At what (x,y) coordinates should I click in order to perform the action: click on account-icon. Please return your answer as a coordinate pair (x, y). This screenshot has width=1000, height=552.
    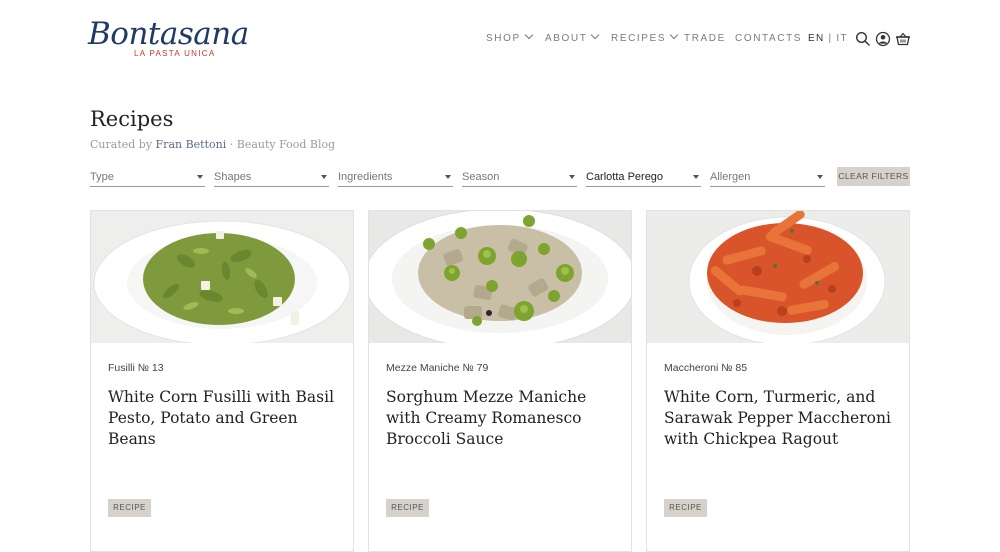
    Looking at the image, I should click on (883, 39).